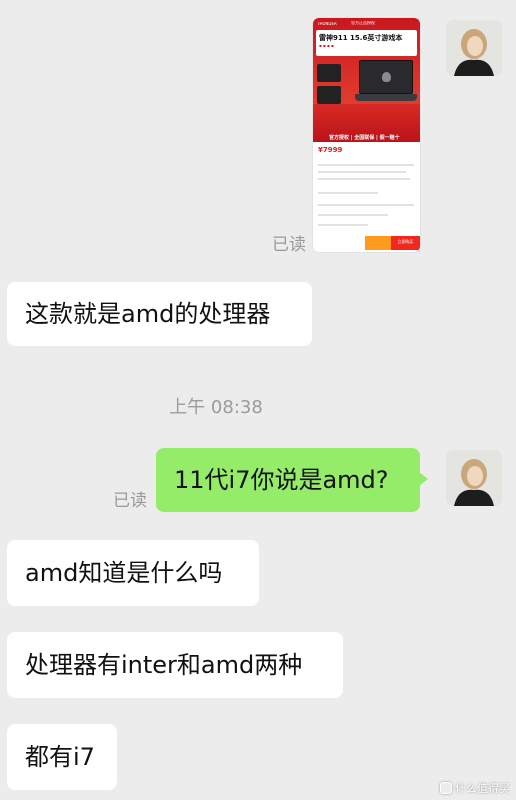  I want to click on add-to-cart-button, so click(378, 243).